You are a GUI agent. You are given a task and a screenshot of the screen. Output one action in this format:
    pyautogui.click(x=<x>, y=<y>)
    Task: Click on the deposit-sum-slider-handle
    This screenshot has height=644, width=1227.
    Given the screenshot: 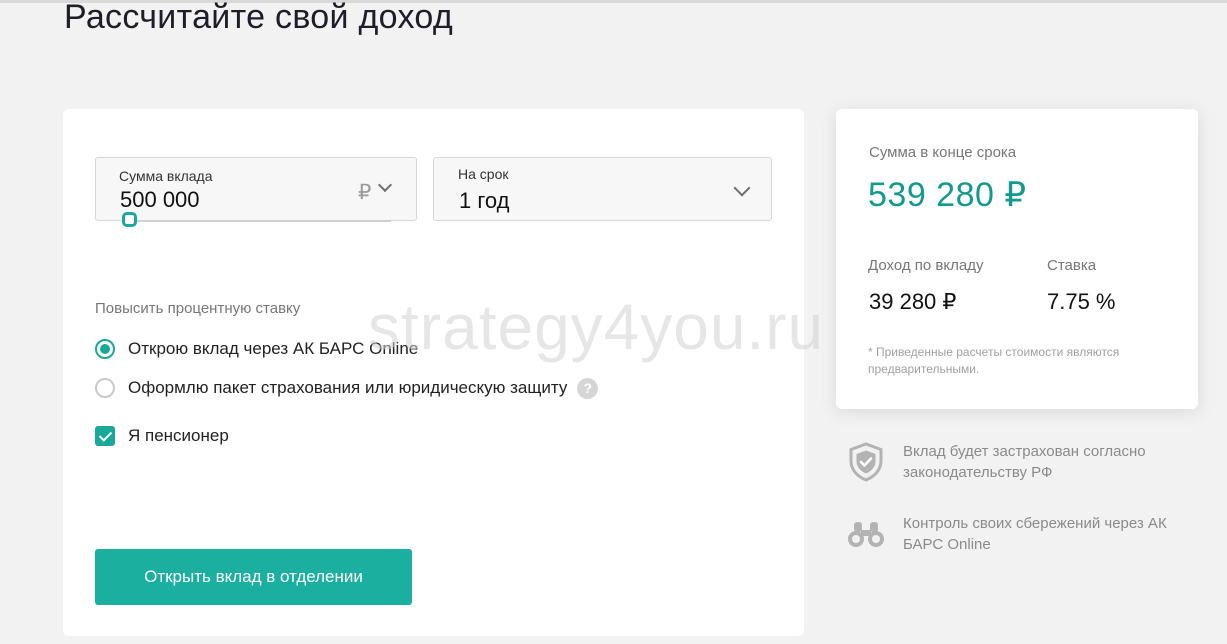 What is the action you would take?
    pyautogui.click(x=129, y=219)
    